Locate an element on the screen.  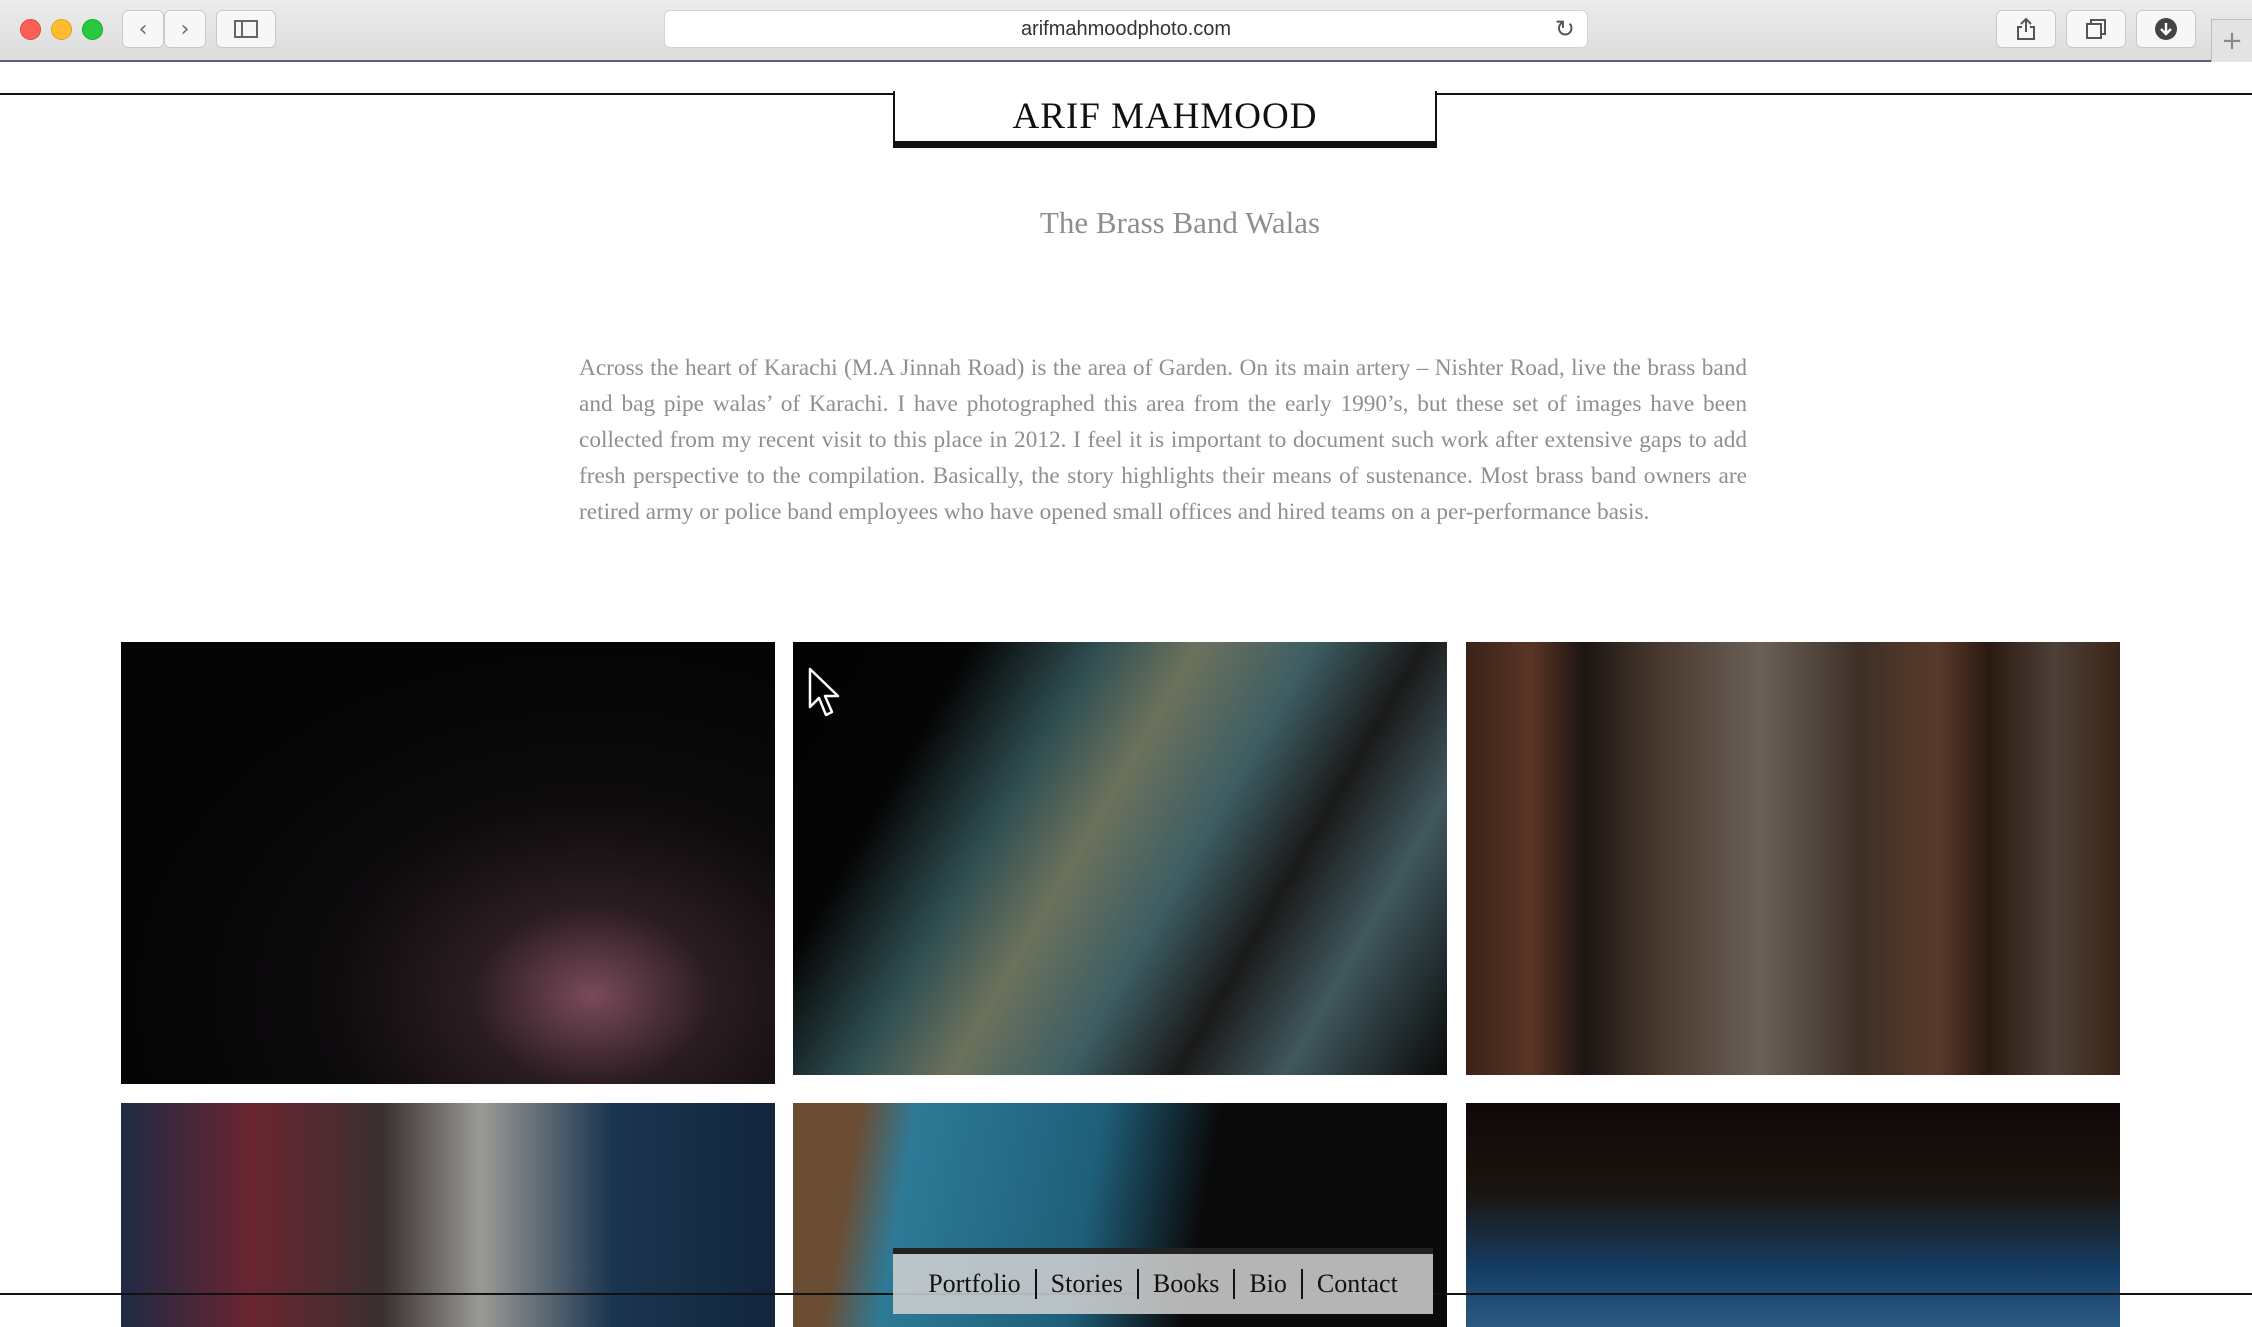
story-title: The Brass Band Walas is located at coordinates (1180, 222).